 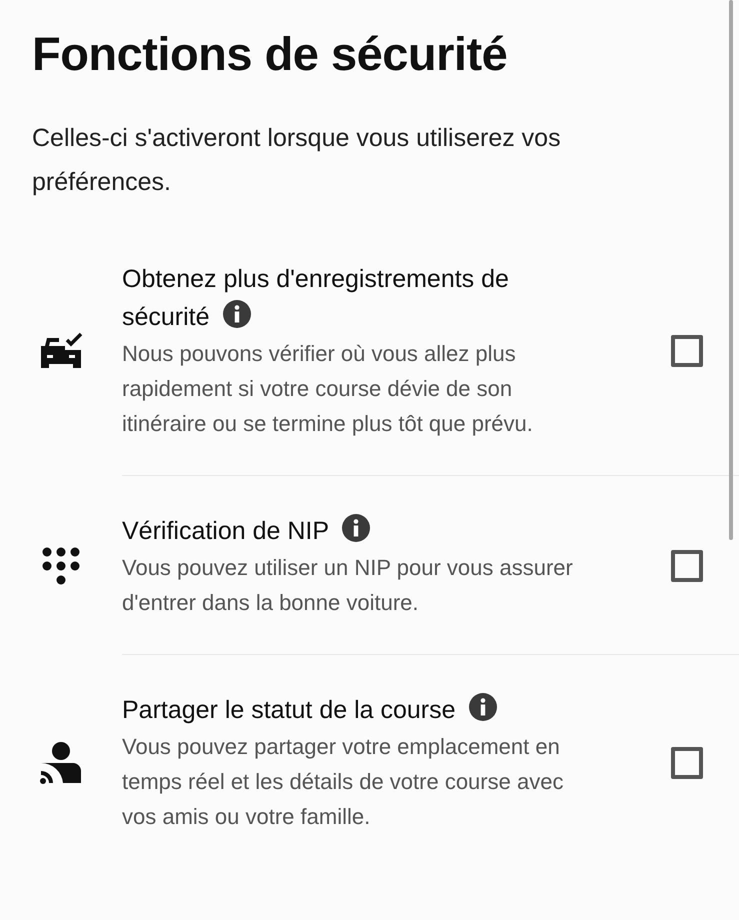 What do you see at coordinates (61, 566) in the screenshot?
I see `keypad-icon` at bounding box center [61, 566].